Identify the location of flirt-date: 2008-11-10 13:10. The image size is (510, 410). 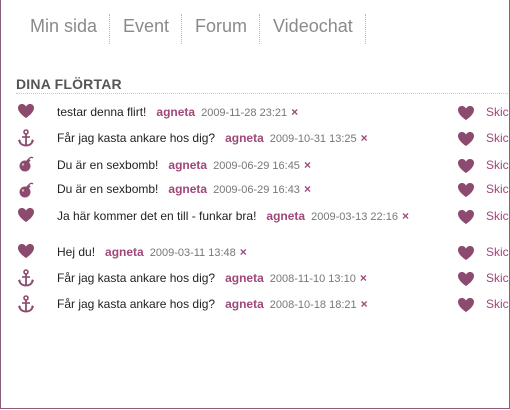
(312, 279).